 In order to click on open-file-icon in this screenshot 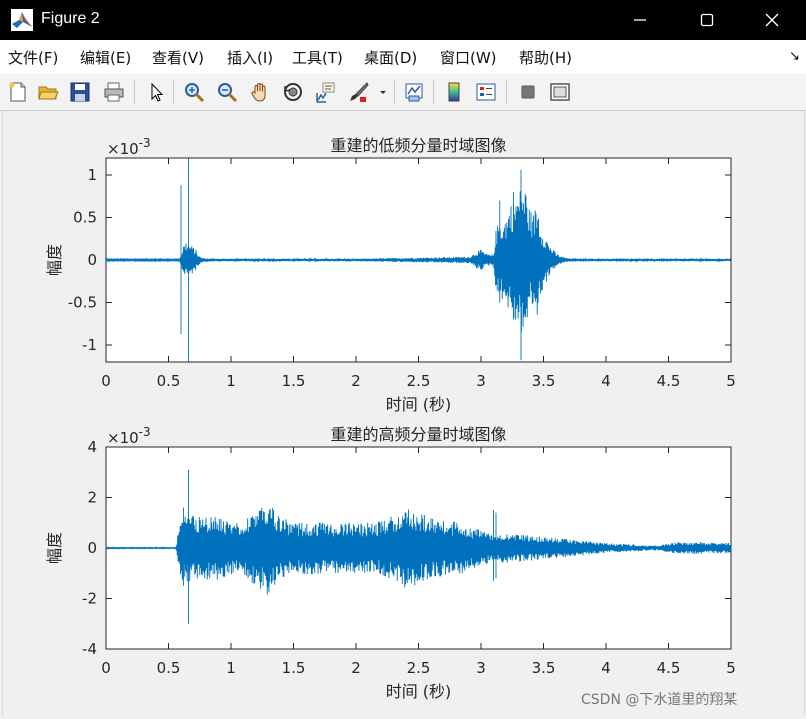, I will do `click(48, 93)`.